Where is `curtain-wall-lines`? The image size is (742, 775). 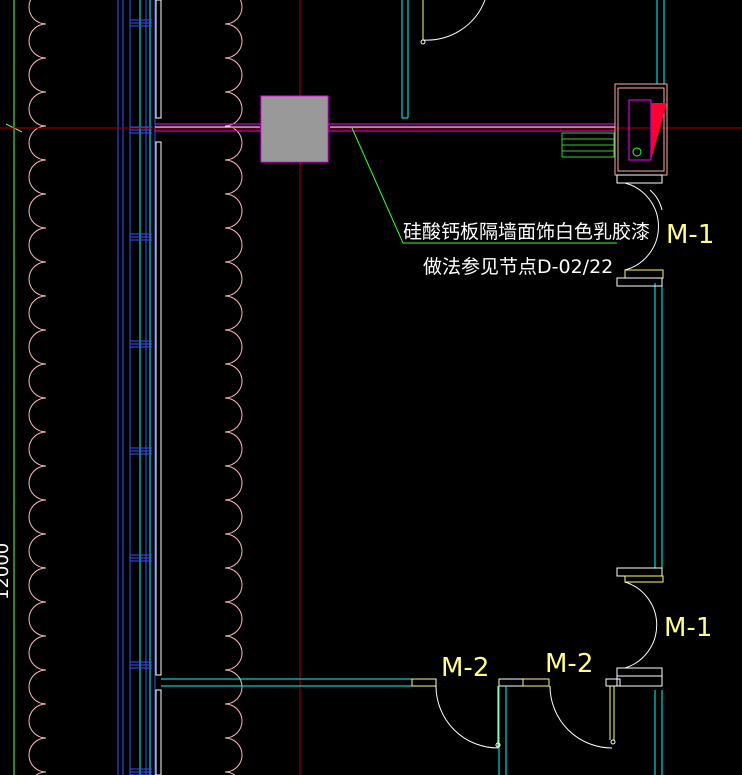 curtain-wall-lines is located at coordinates (136, 387).